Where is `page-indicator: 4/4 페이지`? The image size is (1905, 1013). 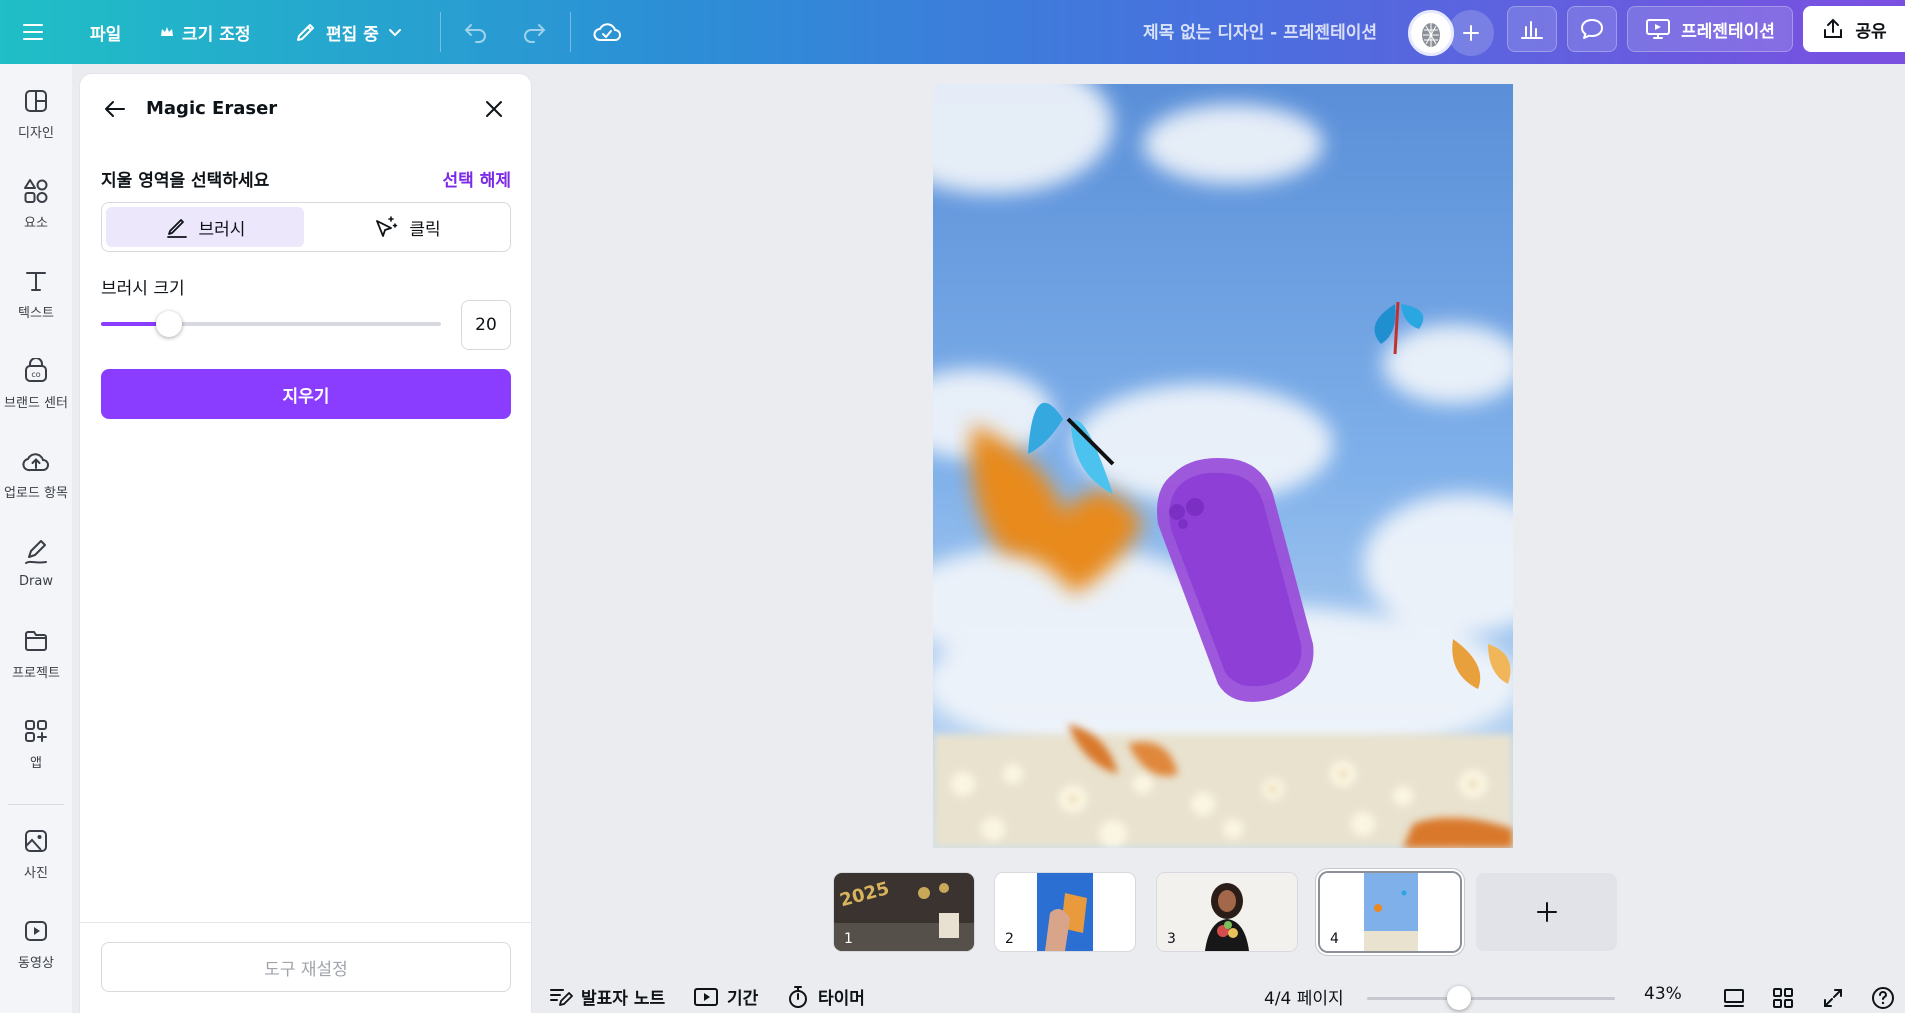 page-indicator: 4/4 페이지 is located at coordinates (1304, 996).